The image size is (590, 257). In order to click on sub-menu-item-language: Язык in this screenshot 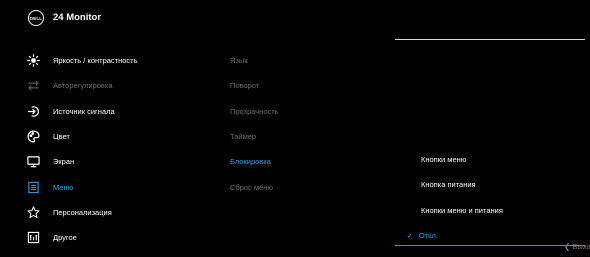, I will do `click(310, 60)`.